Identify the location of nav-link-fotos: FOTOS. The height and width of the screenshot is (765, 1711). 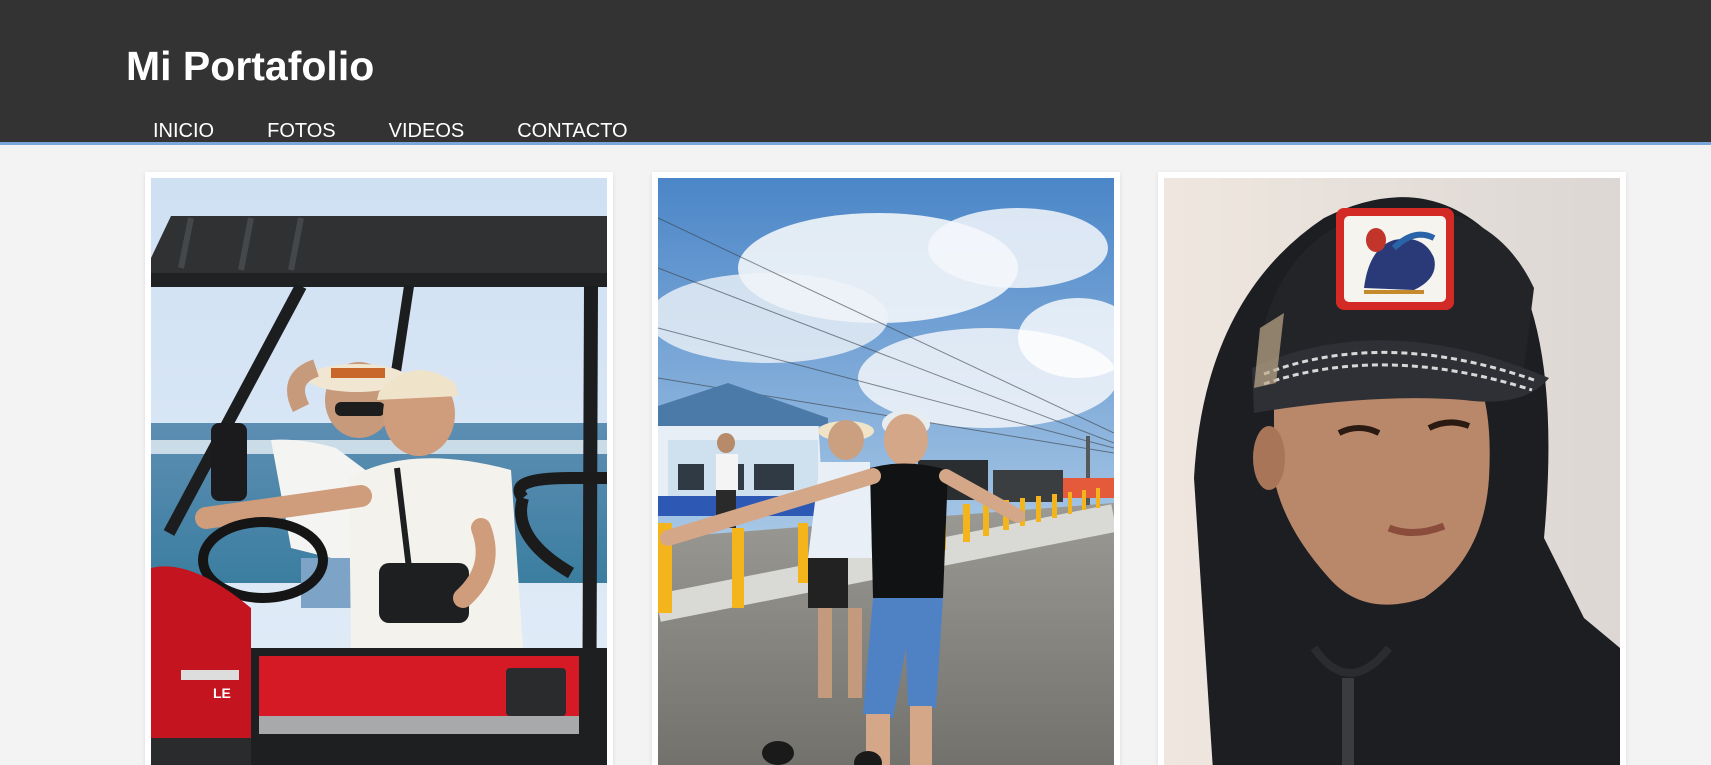
(301, 131).